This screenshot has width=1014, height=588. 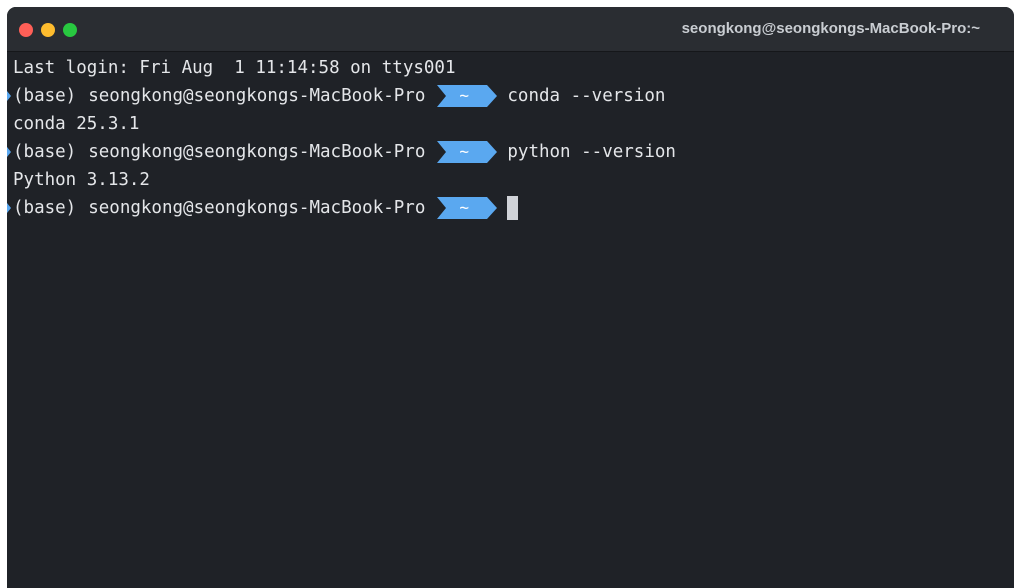 What do you see at coordinates (513, 124) in the screenshot?
I see `output-line: conda 25.3.1` at bounding box center [513, 124].